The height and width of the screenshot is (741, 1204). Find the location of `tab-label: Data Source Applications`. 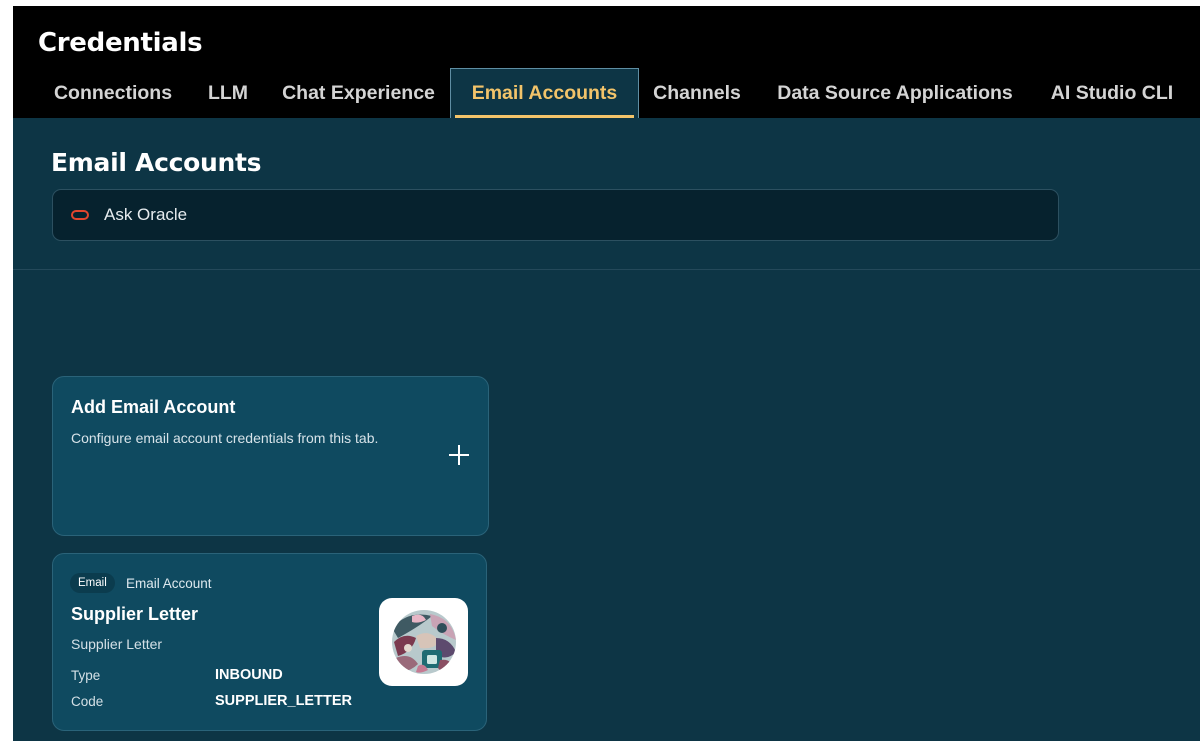

tab-label: Data Source Applications is located at coordinates (895, 92).